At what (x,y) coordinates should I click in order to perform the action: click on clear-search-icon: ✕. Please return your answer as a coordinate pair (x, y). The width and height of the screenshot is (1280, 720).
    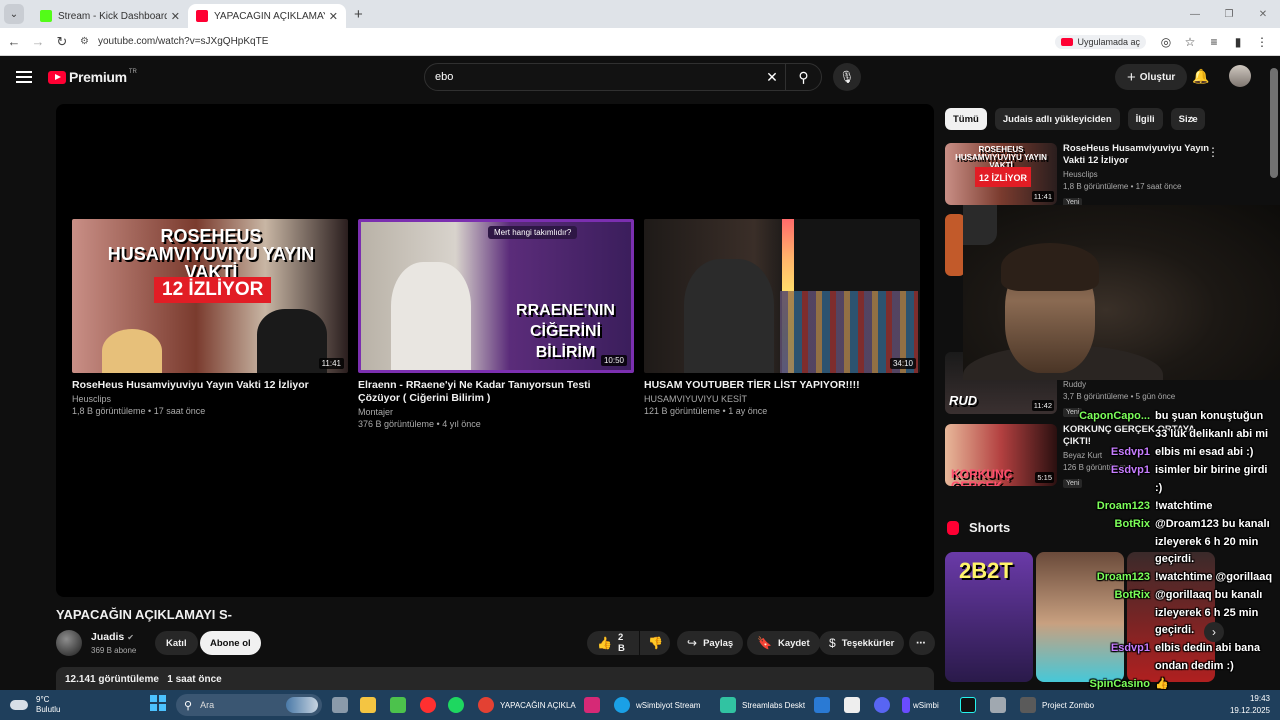
    Looking at the image, I should click on (772, 77).